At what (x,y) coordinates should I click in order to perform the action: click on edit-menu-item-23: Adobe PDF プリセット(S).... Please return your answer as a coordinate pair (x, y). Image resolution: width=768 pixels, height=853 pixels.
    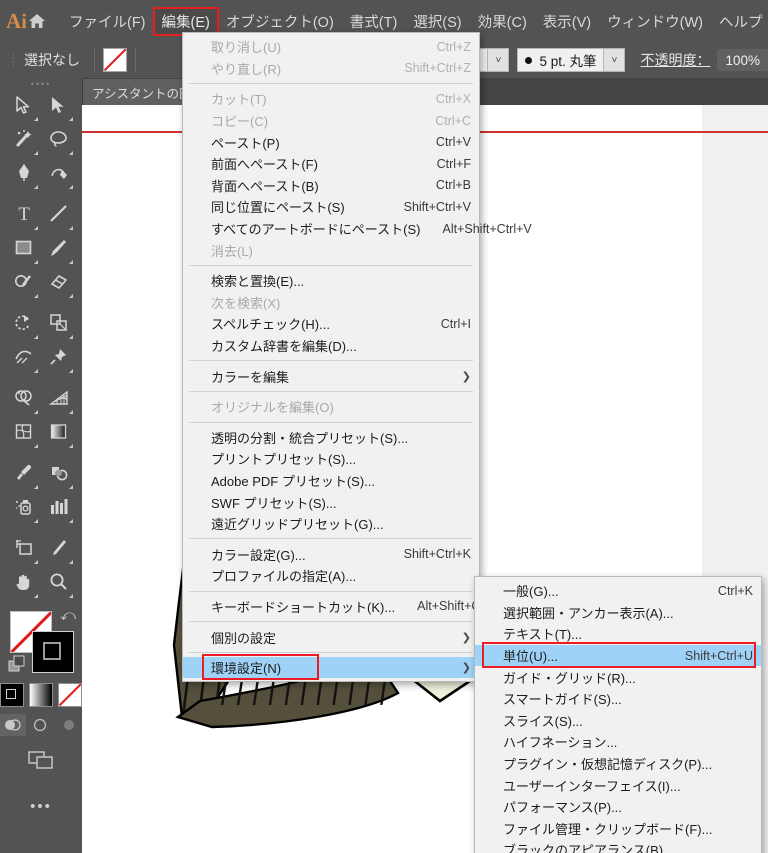
    Looking at the image, I should click on (331, 481).